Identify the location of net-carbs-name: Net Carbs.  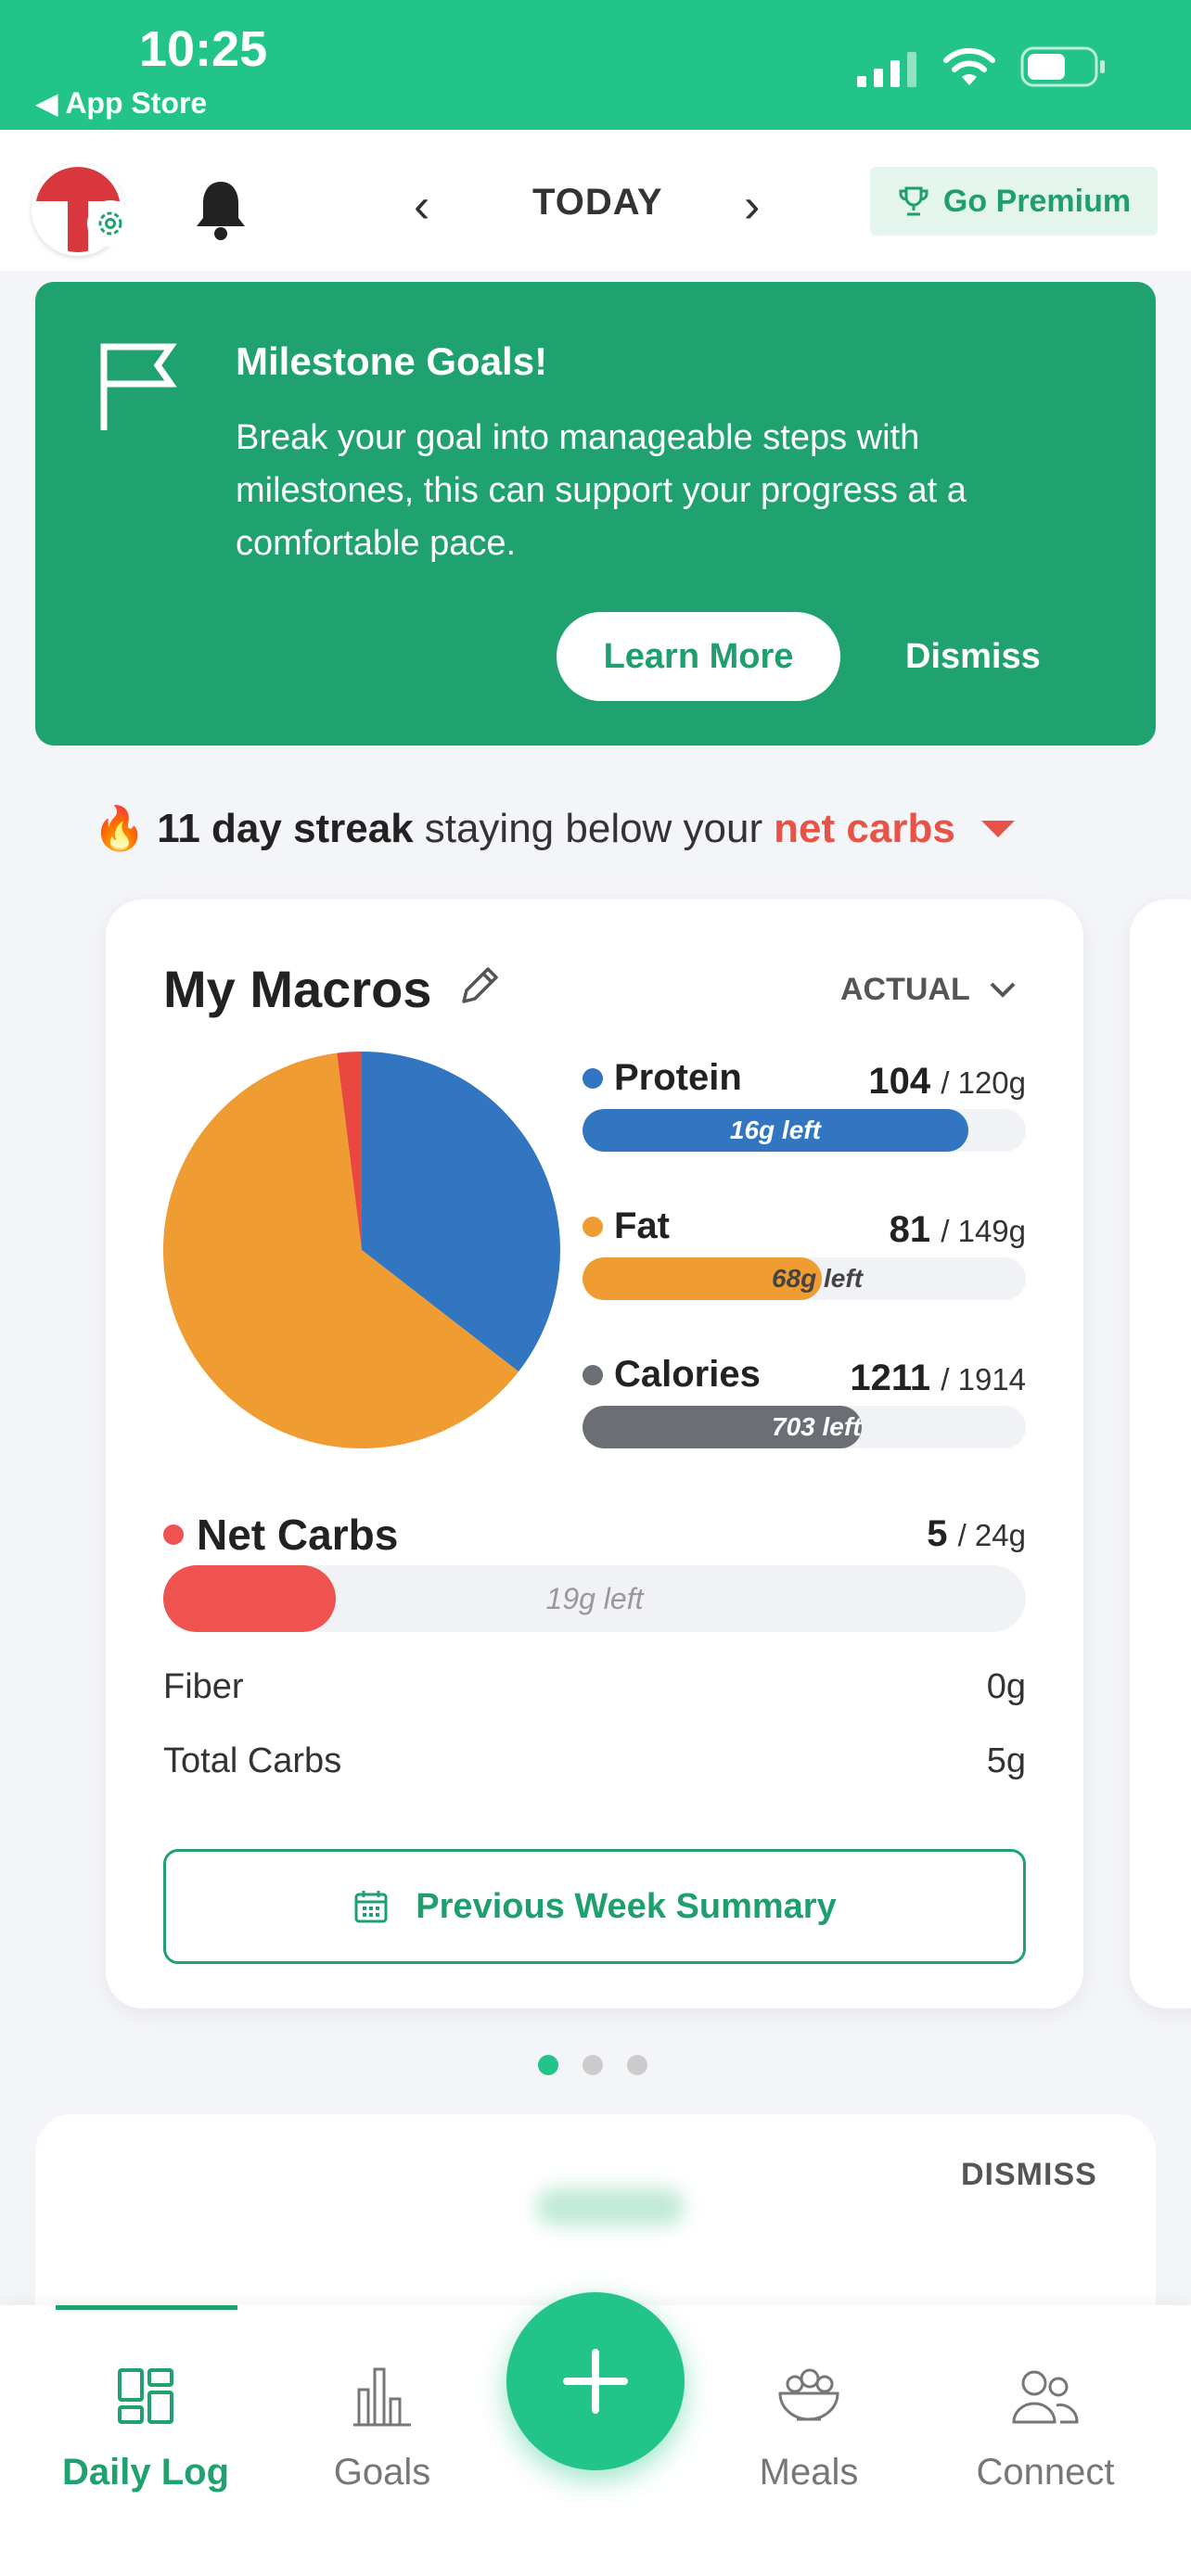
(298, 1535).